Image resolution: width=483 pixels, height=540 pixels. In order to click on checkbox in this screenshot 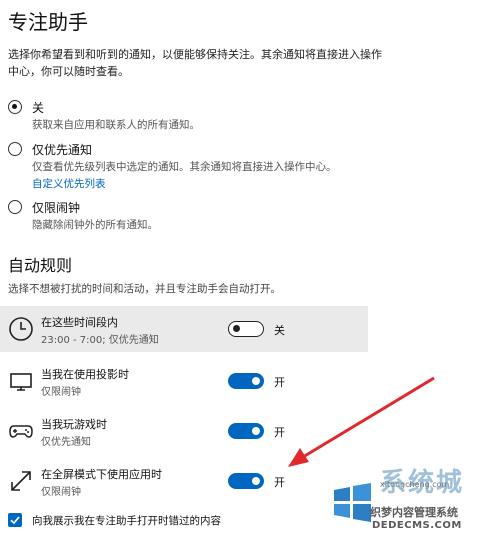, I will do `click(15, 520)`.